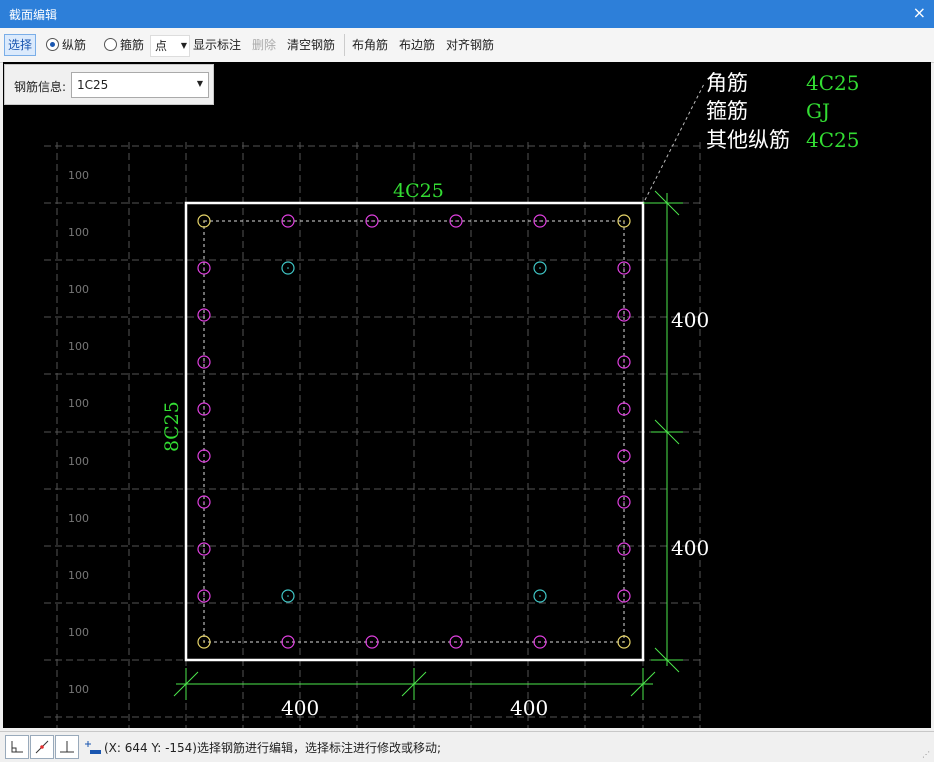  What do you see at coordinates (832, 83) in the screenshot?
I see `legend-corner-value: 4C25` at bounding box center [832, 83].